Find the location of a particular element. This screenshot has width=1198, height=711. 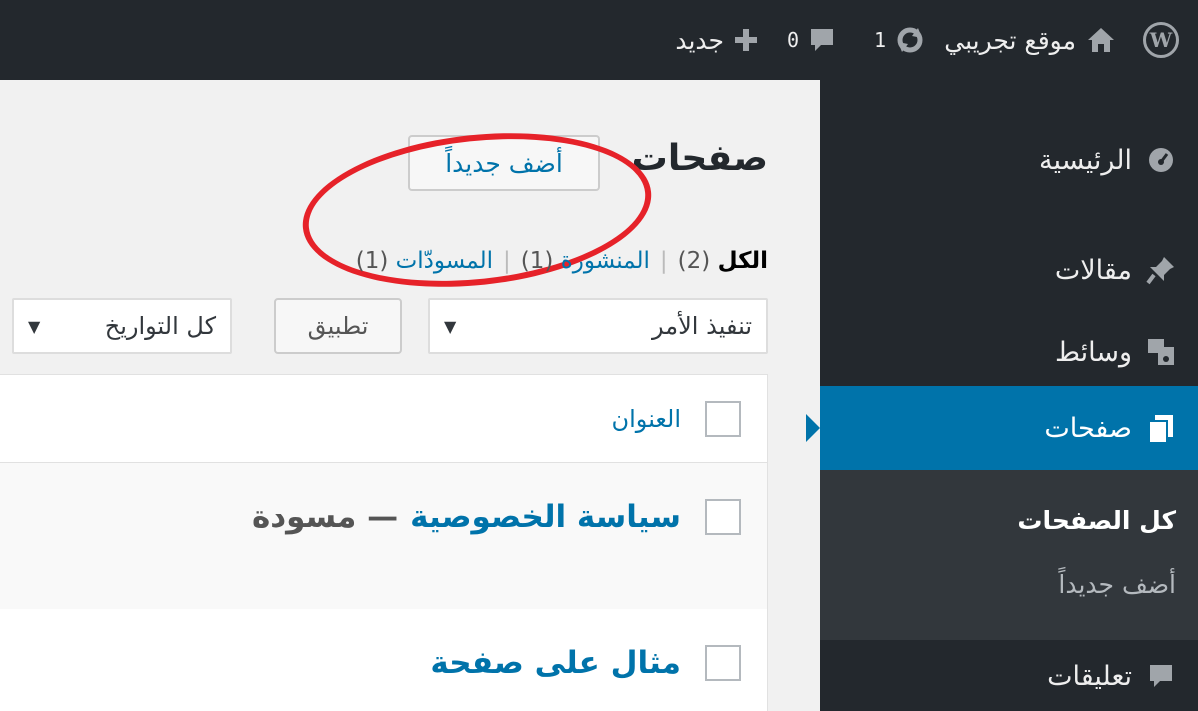

status-filter-links: الكل (2) | المنشورة (1) | المسودّات (1) is located at coordinates (562, 261).